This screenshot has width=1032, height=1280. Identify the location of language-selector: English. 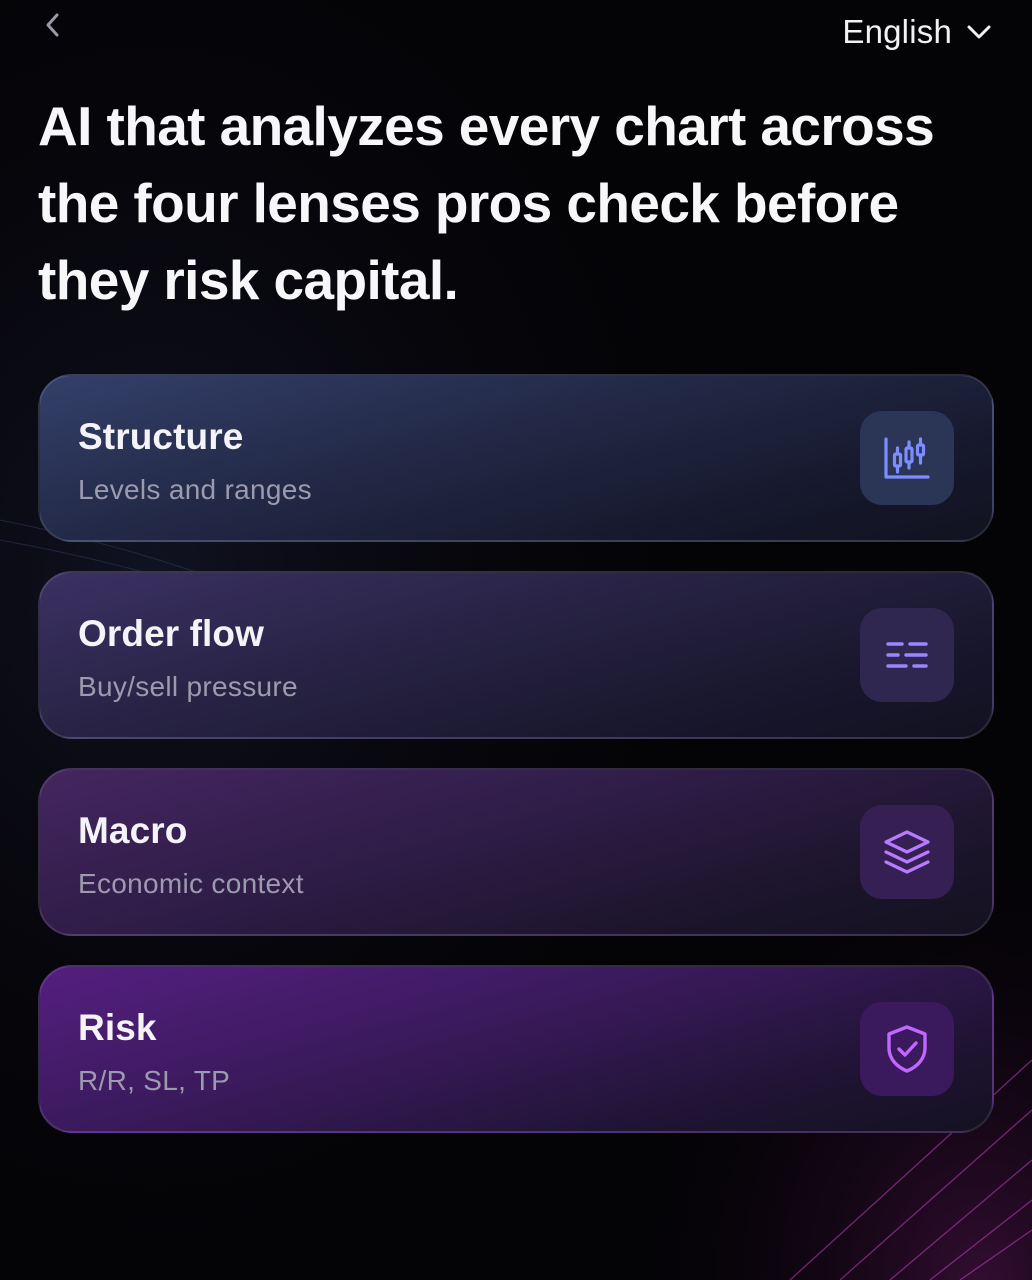
(917, 32).